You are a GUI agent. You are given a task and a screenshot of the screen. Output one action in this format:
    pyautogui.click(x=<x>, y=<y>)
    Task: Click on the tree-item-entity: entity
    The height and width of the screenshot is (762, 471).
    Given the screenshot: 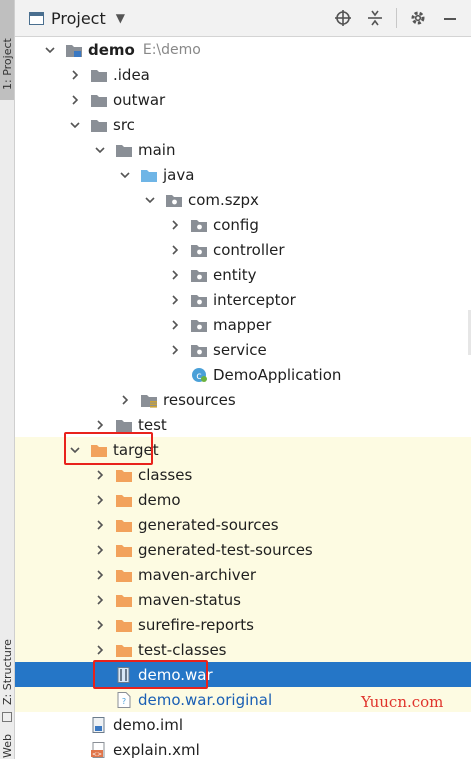 What is the action you would take?
    pyautogui.click(x=243, y=274)
    